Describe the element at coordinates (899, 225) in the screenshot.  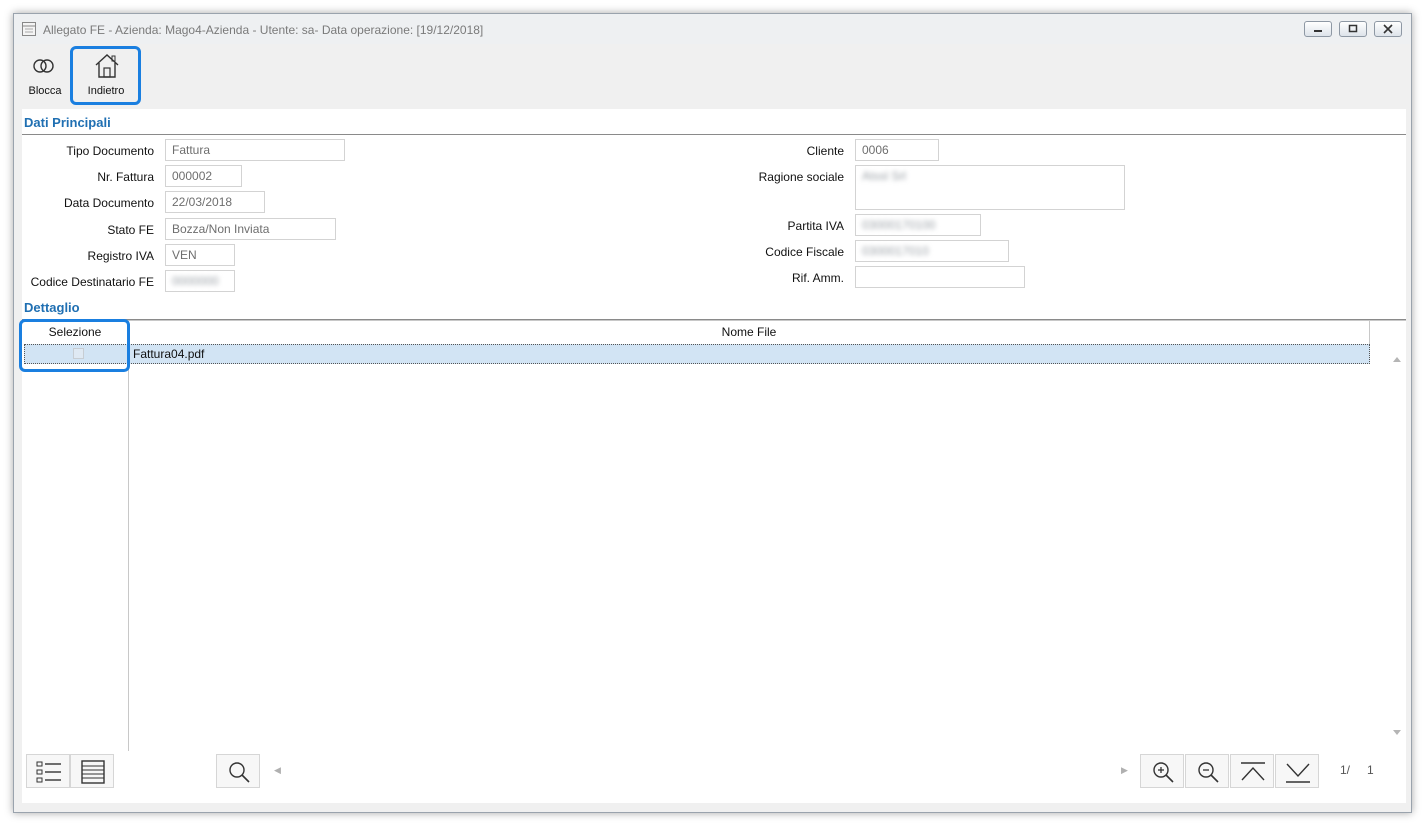
I see `partita-iva-value: 03000170100` at that location.